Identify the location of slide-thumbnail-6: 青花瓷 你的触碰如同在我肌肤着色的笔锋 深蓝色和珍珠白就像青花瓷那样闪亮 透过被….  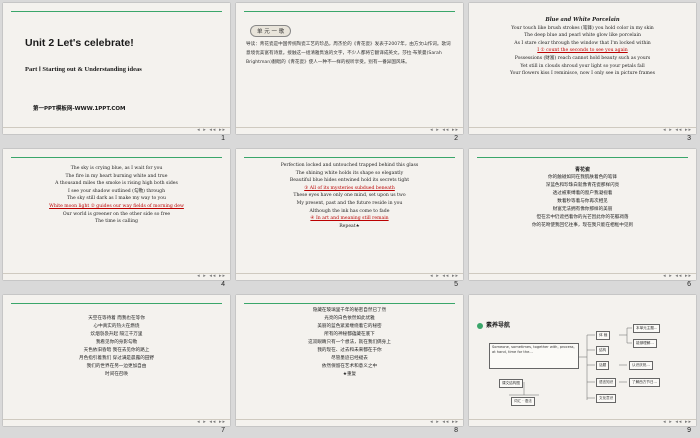
(582, 214).